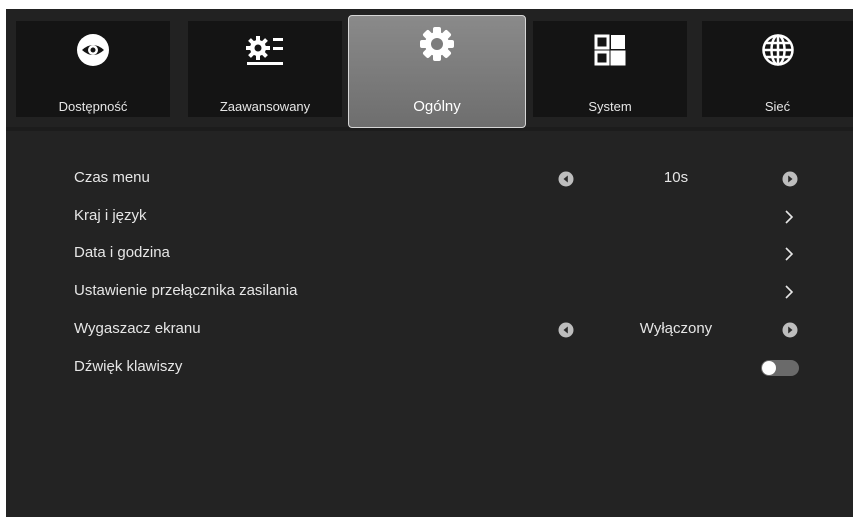  I want to click on setting-label: Kraj i język, so click(110, 215).